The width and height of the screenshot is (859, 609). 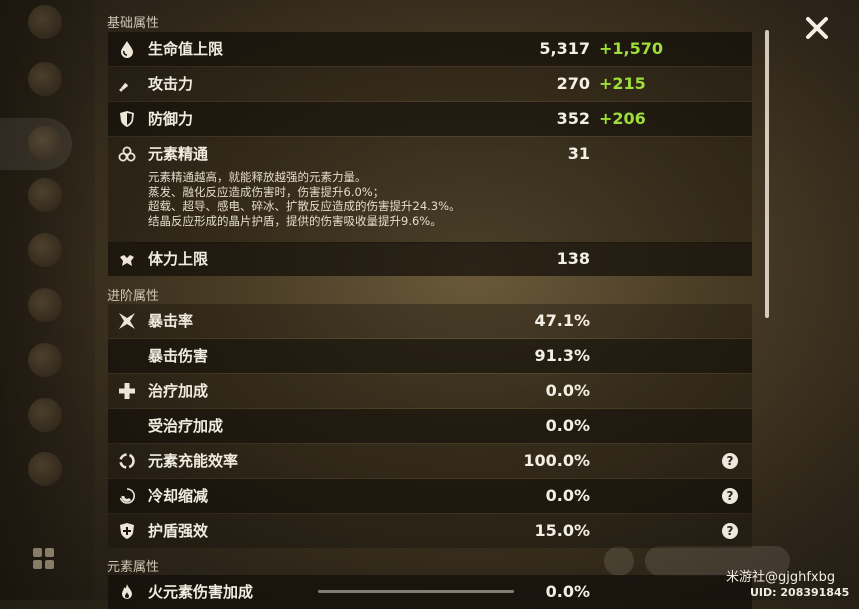 What do you see at coordinates (186, 426) in the screenshot?
I see `stat-label: 受治疗加成` at bounding box center [186, 426].